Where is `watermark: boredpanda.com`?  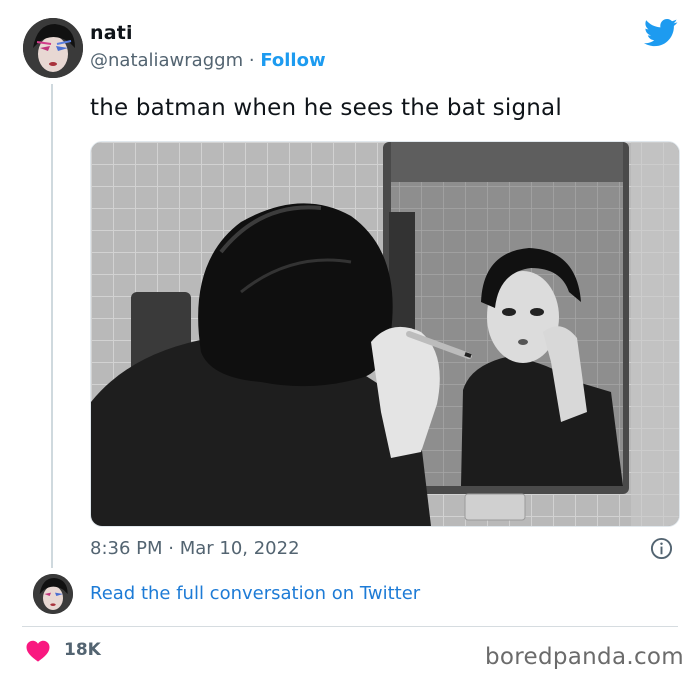
watermark: boredpanda.com is located at coordinates (584, 657).